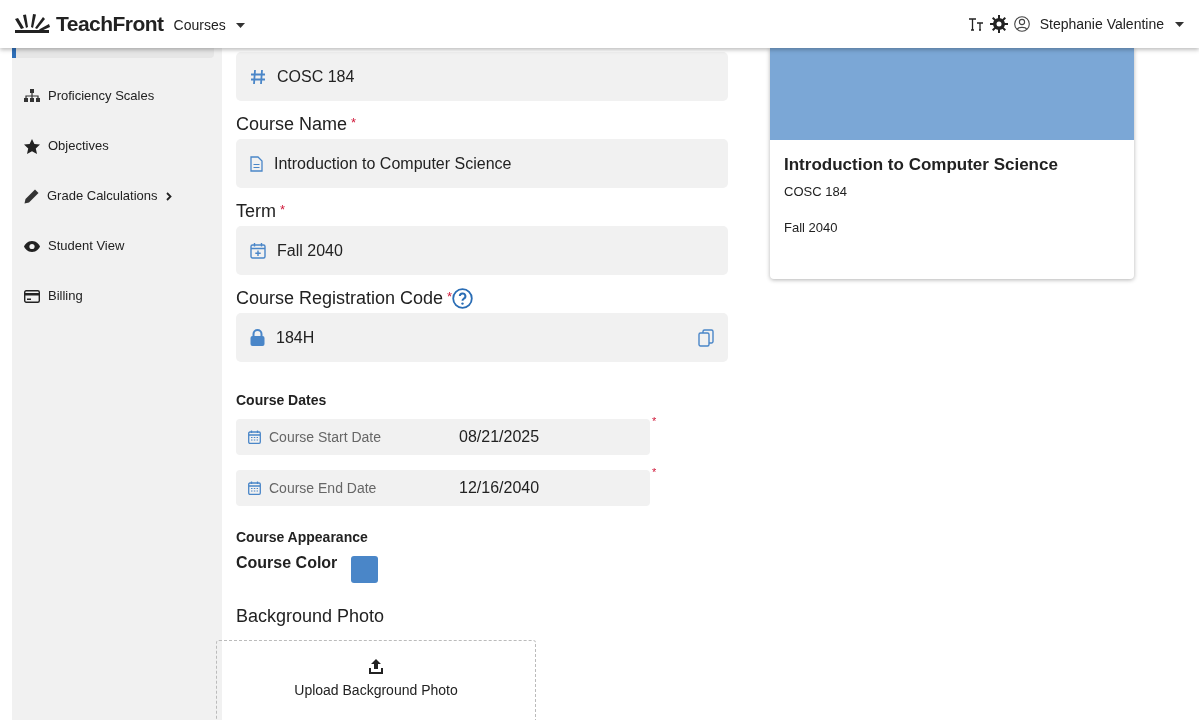  What do you see at coordinates (256, 211) in the screenshot?
I see `field-label: Term` at bounding box center [256, 211].